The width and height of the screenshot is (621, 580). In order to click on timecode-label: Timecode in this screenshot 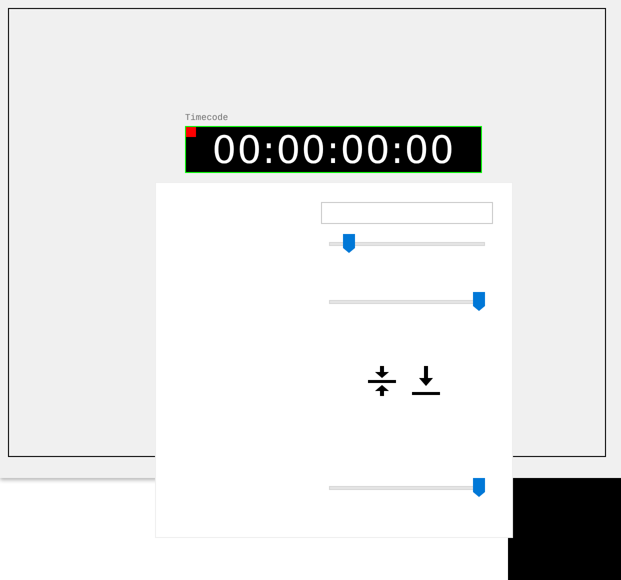, I will do `click(207, 118)`.